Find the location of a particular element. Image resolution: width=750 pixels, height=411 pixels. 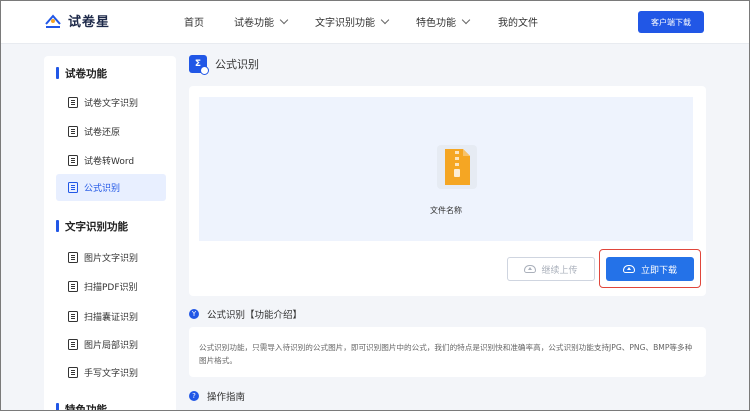

sidebar-item-label: 扫描PDF识别 is located at coordinates (111, 288).